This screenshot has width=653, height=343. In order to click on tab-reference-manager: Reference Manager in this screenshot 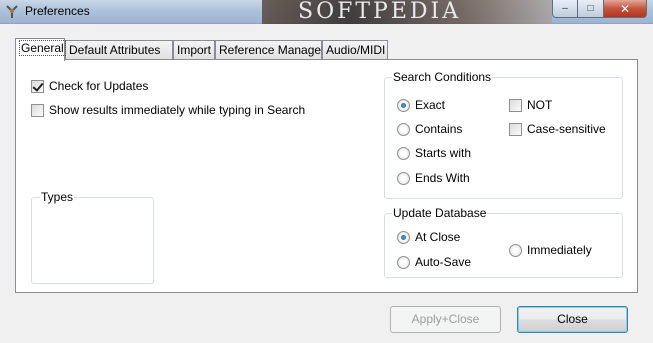, I will do `click(270, 50)`.